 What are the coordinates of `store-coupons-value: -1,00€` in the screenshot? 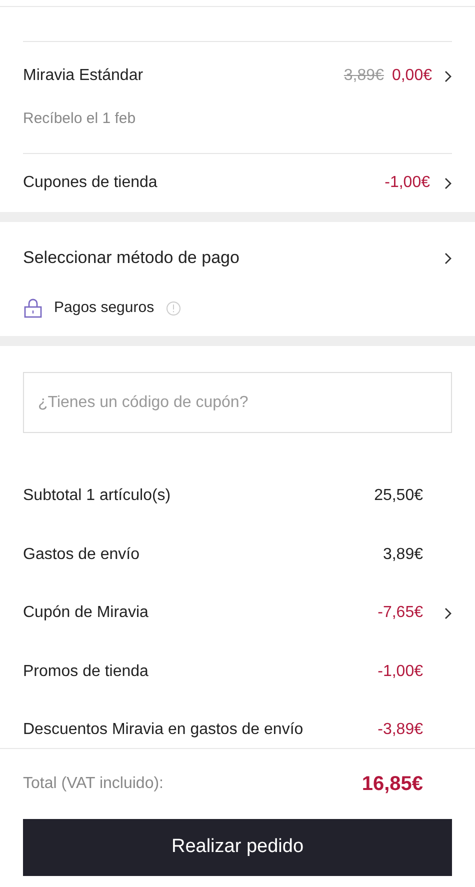 It's located at (407, 183).